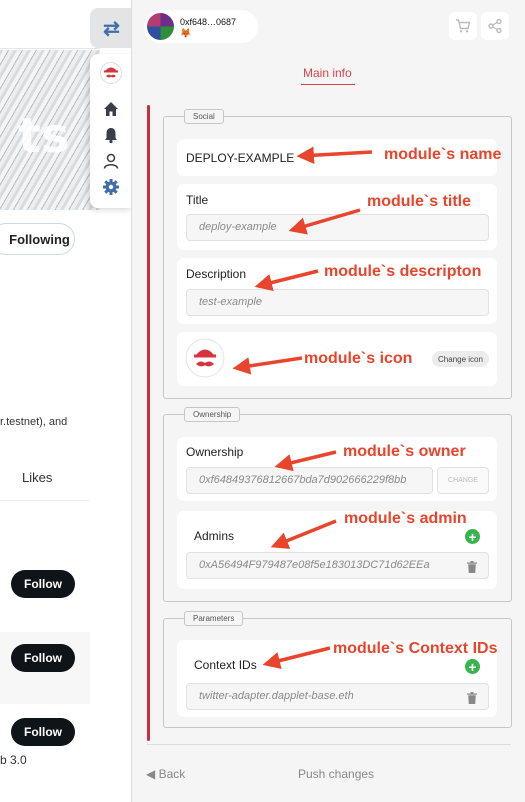  I want to click on active-tab-underline, so click(328, 84).